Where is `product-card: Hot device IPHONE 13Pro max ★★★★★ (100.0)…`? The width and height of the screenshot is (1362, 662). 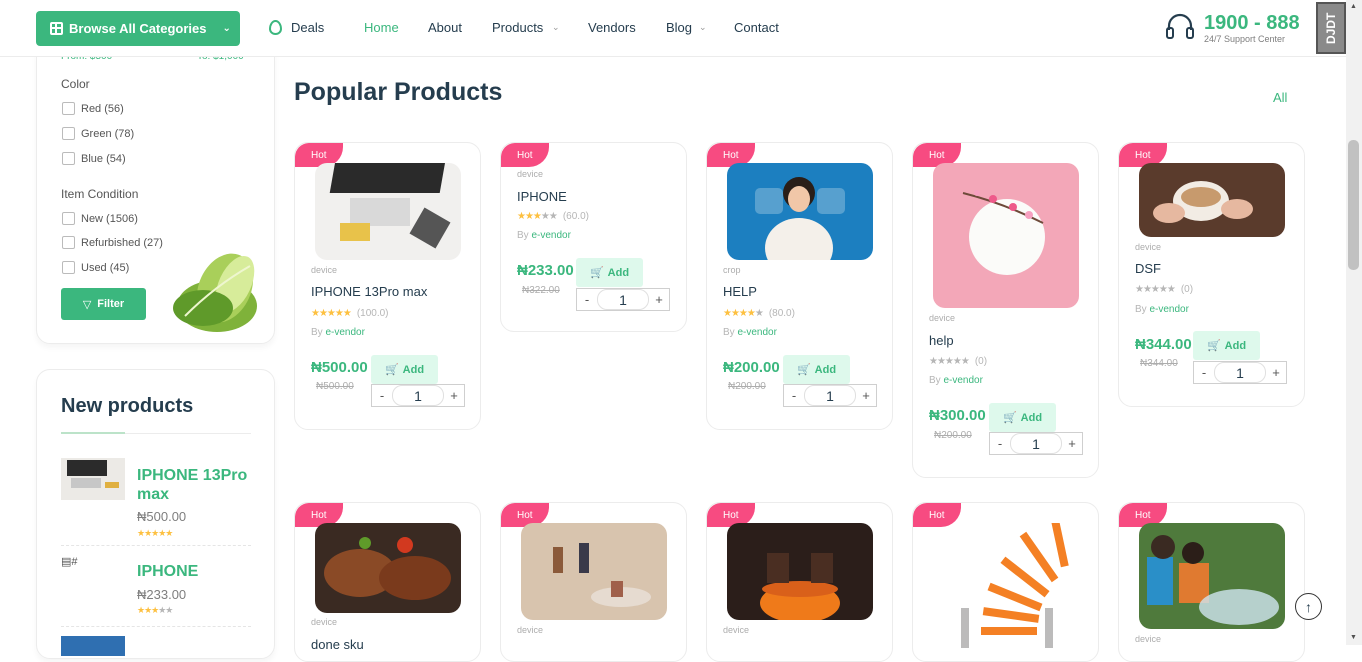 product-card: Hot device IPHONE 13Pro max ★★★★★ (100.0)… is located at coordinates (387, 286).